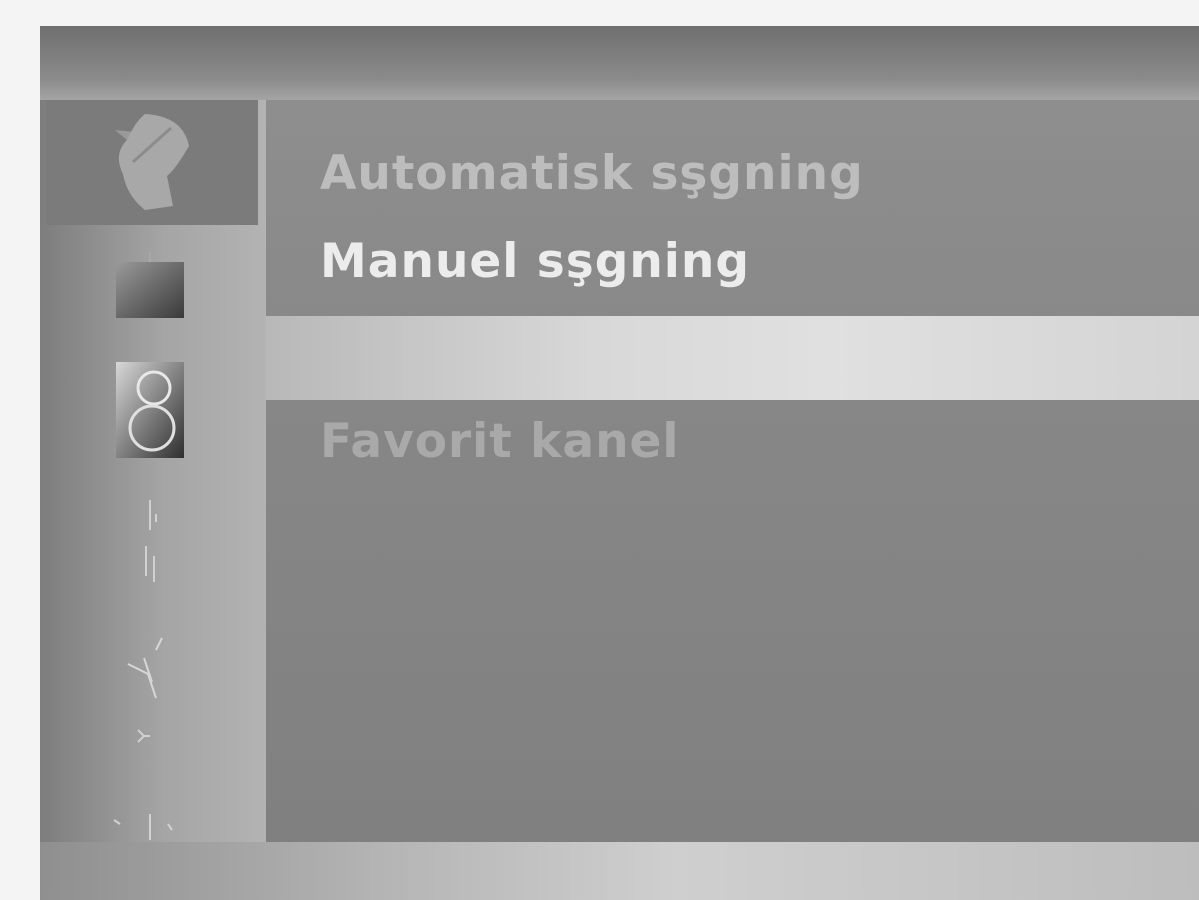 This screenshot has height=900, width=1199. What do you see at coordinates (144, 736) in the screenshot?
I see `lock-icon` at bounding box center [144, 736].